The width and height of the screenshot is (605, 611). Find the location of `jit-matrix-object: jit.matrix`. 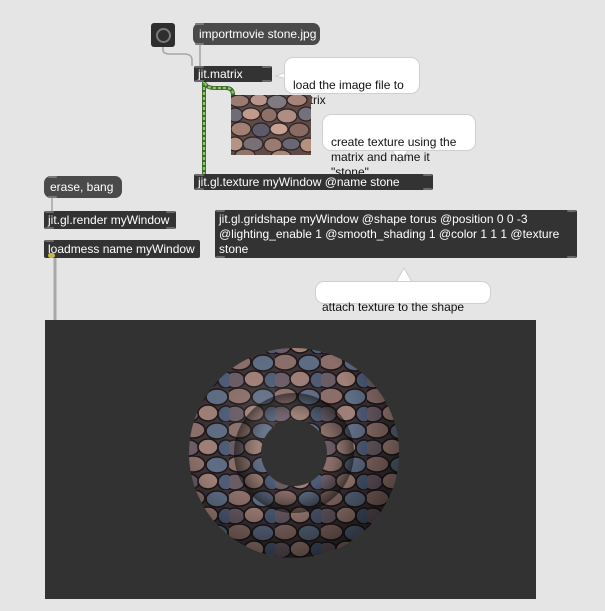

jit-matrix-object: jit.matrix is located at coordinates (233, 74).